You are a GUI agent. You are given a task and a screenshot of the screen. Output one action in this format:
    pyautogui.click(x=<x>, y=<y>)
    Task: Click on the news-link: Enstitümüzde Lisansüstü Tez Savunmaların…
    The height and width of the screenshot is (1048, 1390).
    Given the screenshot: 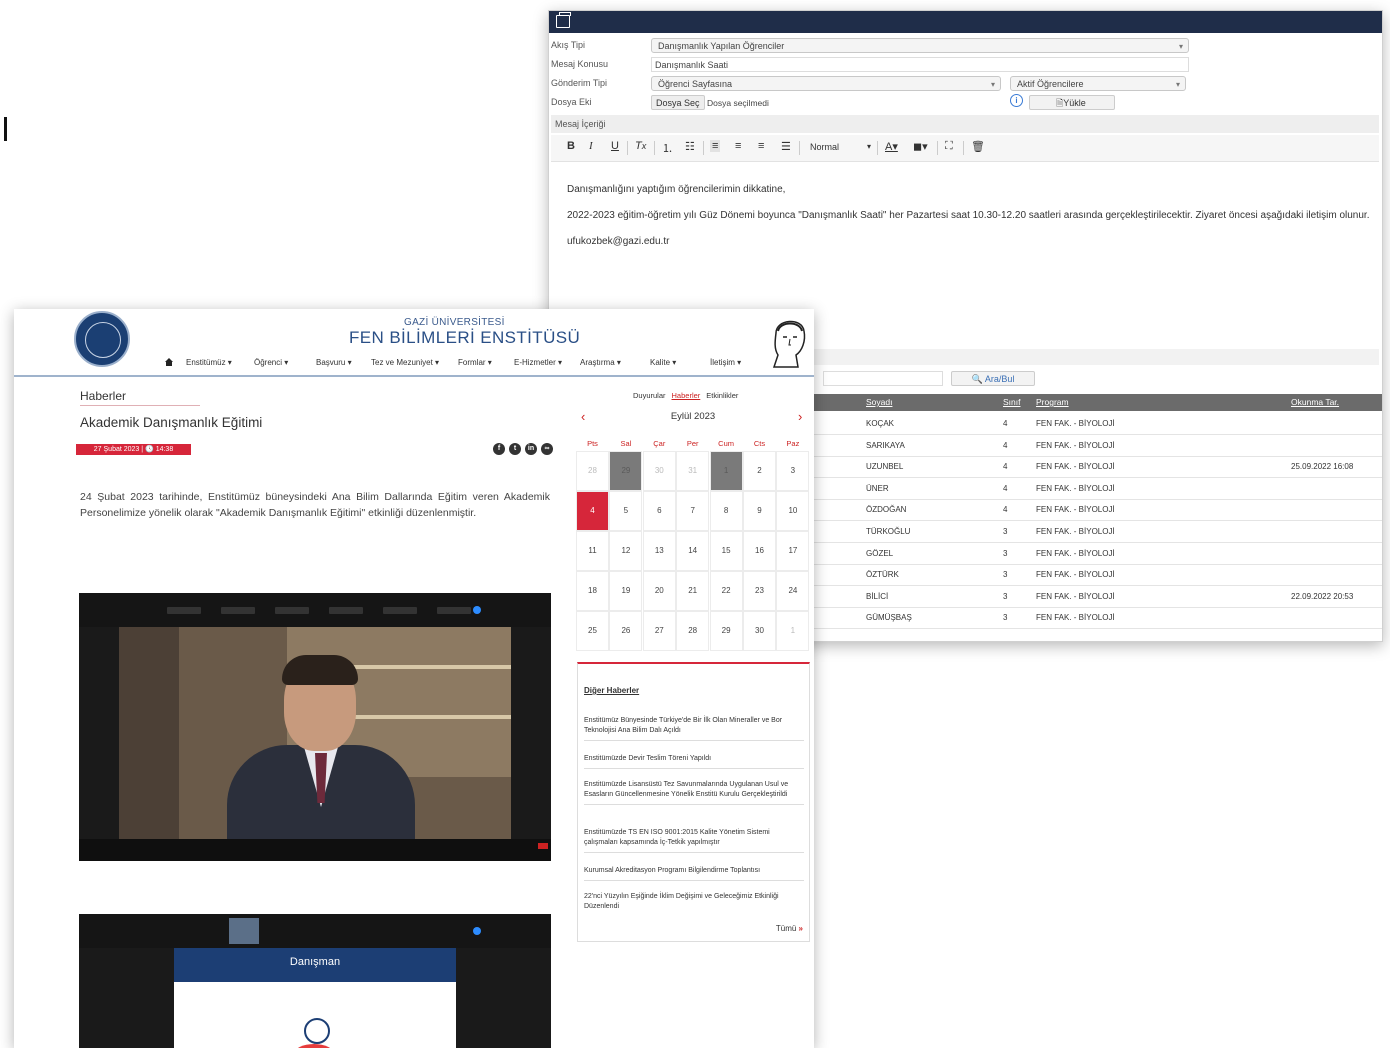 What is the action you would take?
    pyautogui.click(x=694, y=792)
    